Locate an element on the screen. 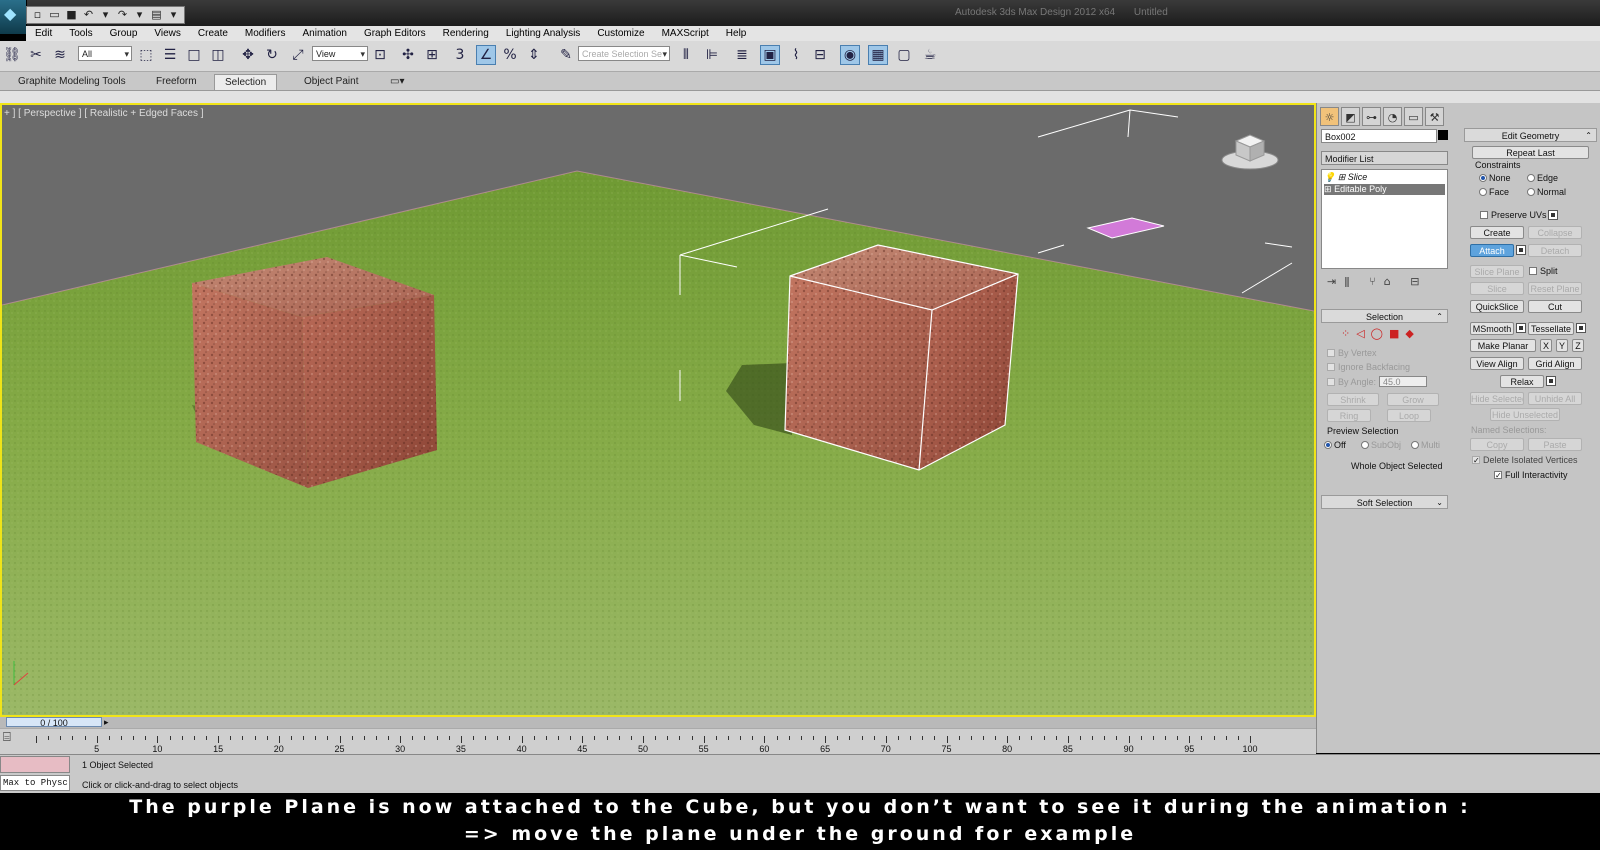  select-and-scale-icon: ⤢ is located at coordinates (298, 55).